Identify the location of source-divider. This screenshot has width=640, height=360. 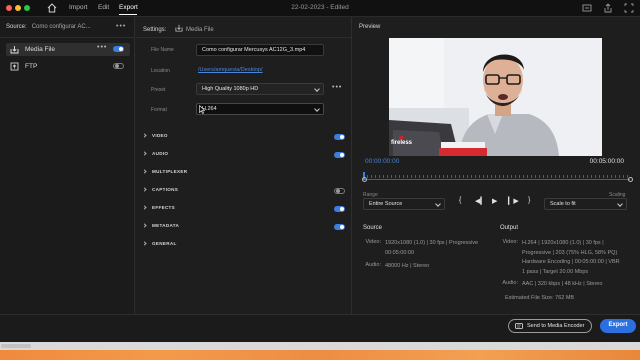
(67, 37).